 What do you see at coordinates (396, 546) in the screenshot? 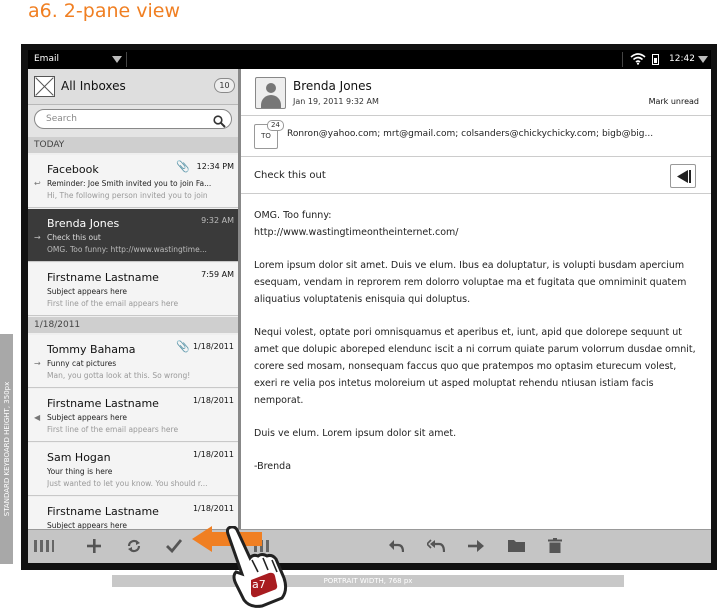
I see `reply-icon` at bounding box center [396, 546].